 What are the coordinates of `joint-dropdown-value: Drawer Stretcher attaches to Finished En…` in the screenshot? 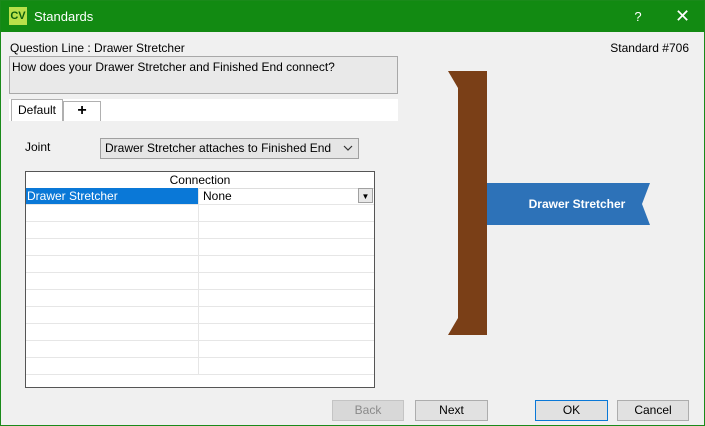 It's located at (218, 148).